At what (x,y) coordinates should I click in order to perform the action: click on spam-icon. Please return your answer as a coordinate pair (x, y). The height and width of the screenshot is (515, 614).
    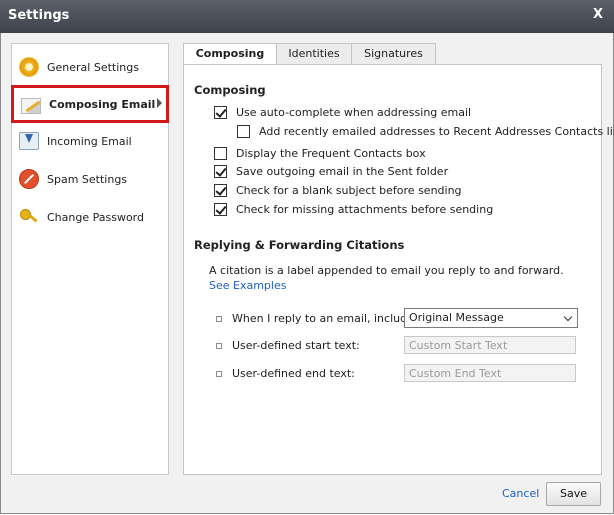
    Looking at the image, I should click on (29, 179).